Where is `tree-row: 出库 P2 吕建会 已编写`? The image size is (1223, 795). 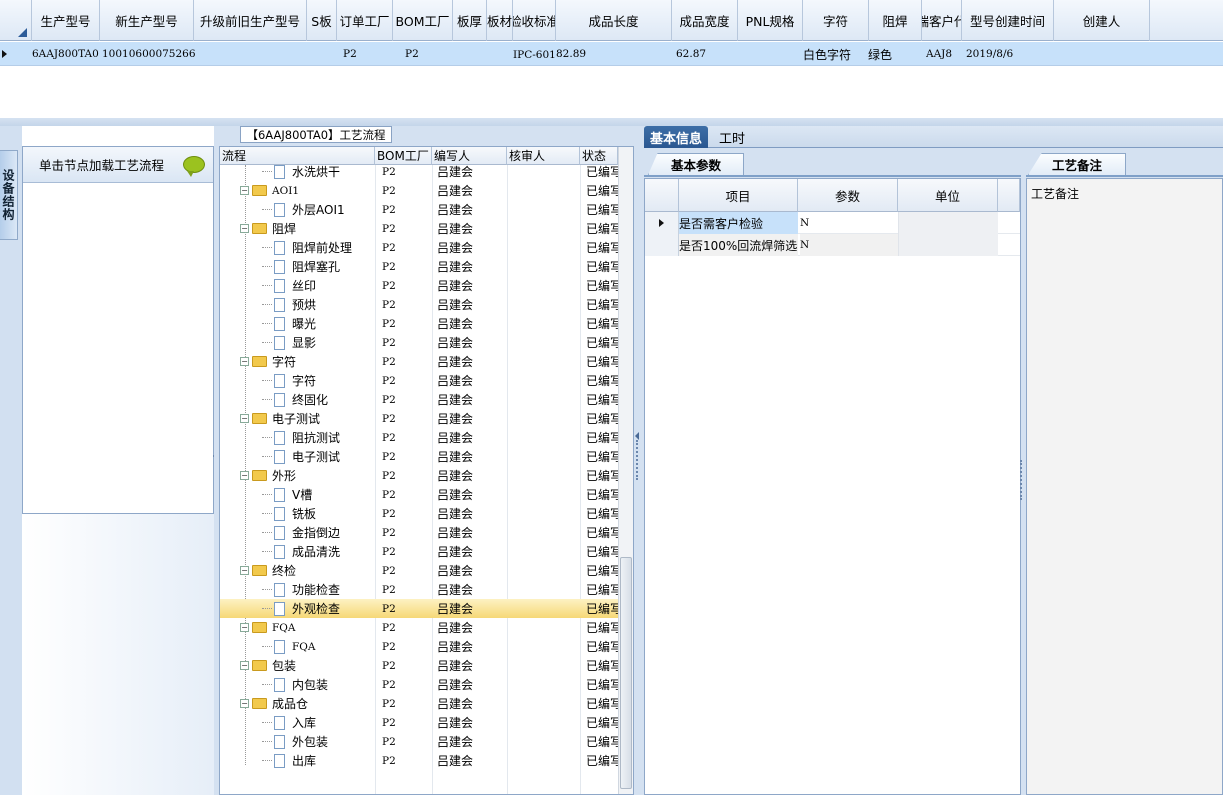 tree-row: 出库 P2 吕建会 已编写 is located at coordinates (419, 760).